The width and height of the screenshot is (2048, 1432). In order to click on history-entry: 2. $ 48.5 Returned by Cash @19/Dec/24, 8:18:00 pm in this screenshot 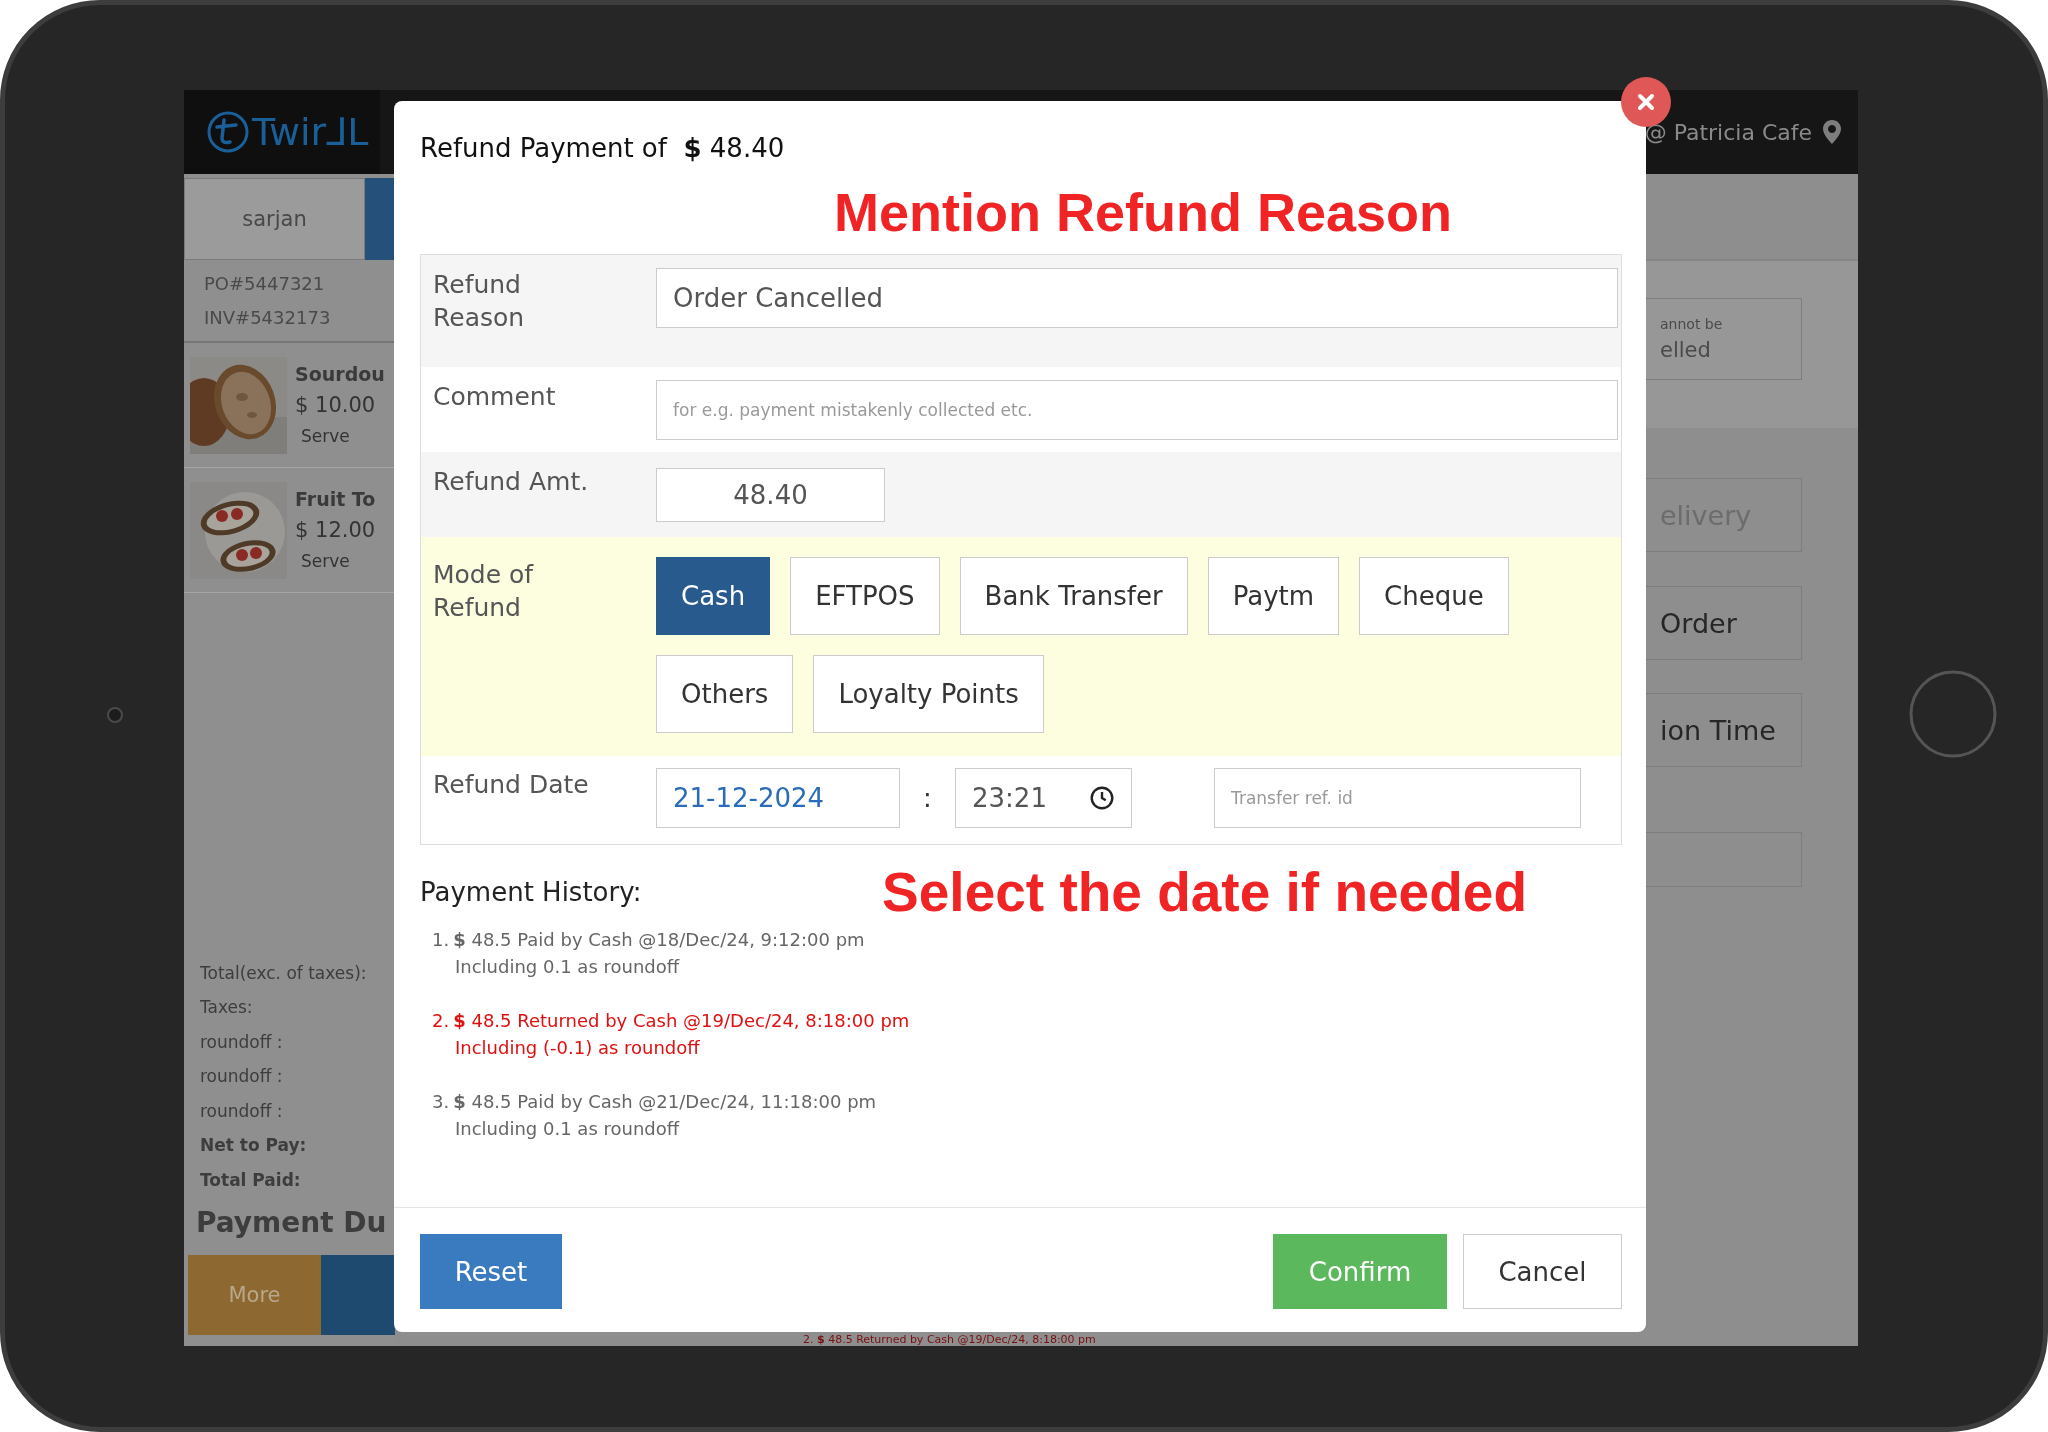, I will do `click(950, 1339)`.